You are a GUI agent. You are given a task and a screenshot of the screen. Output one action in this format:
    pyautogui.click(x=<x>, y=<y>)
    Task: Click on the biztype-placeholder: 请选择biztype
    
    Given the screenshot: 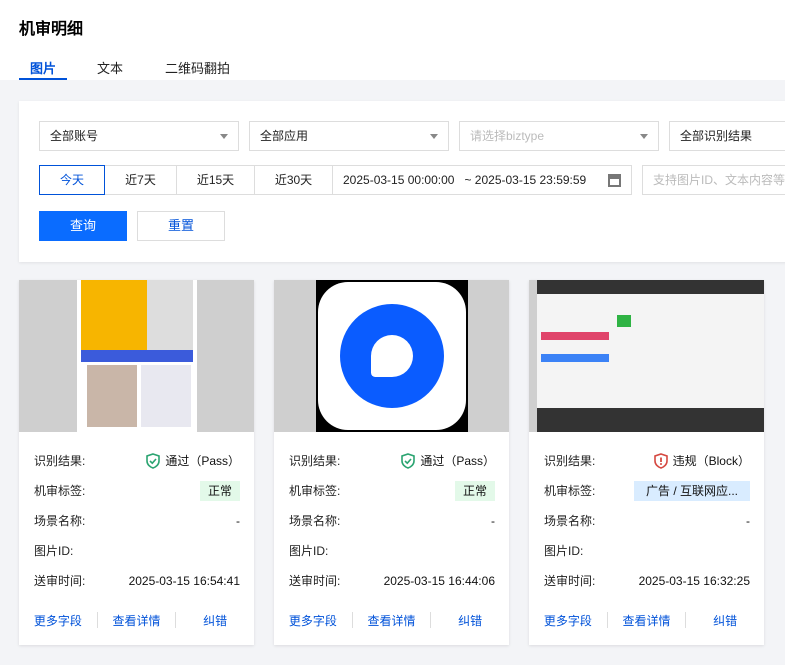 What is the action you would take?
    pyautogui.click(x=507, y=136)
    